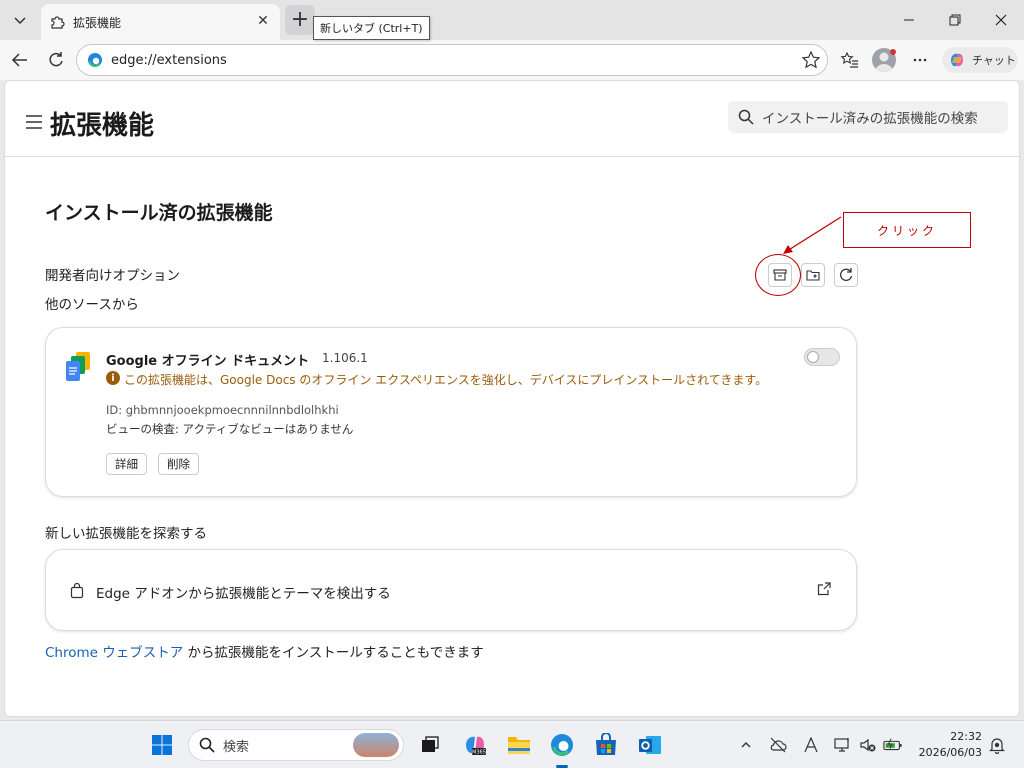 This screenshot has width=1024, height=768. What do you see at coordinates (811, 60) in the screenshot?
I see `favorite-star-icon` at bounding box center [811, 60].